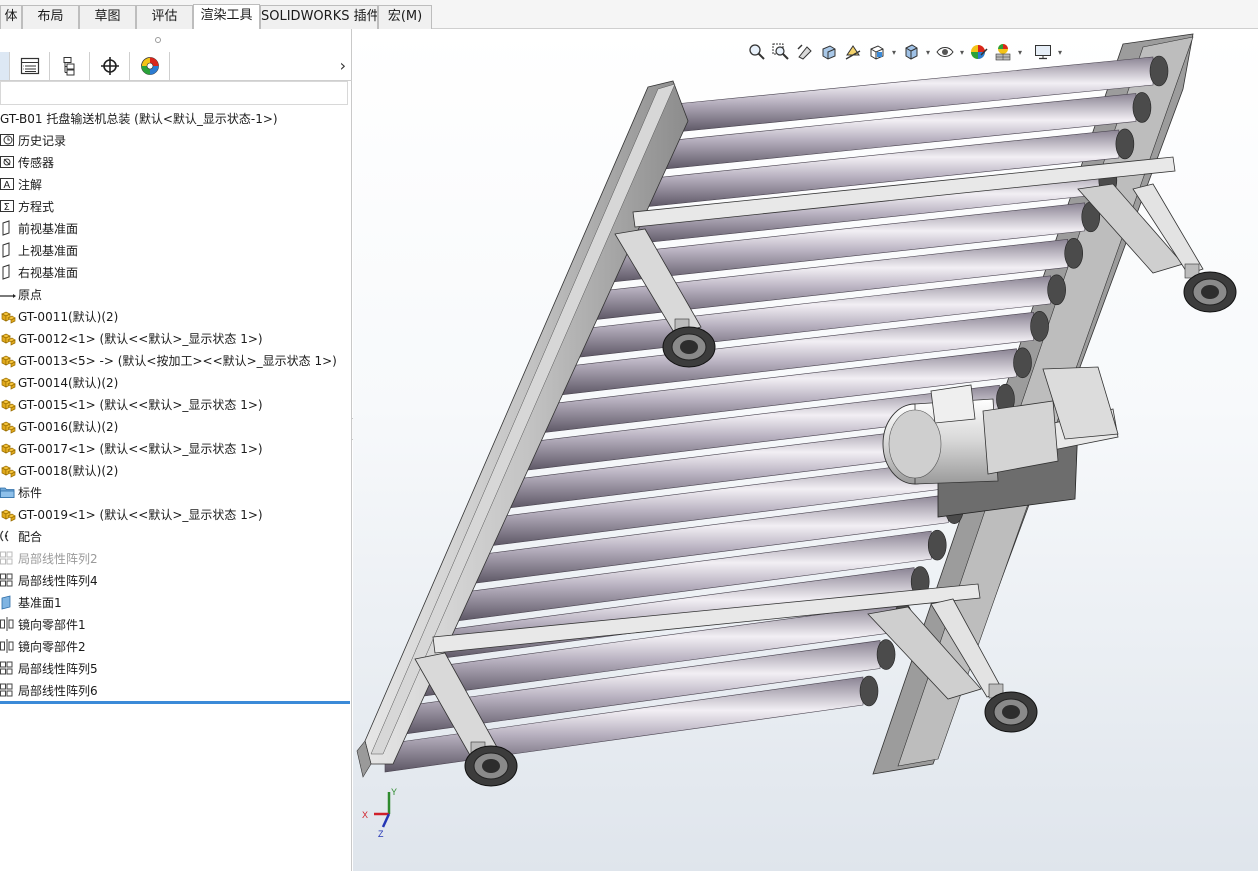 This screenshot has height=871, width=1258. Describe the element at coordinates (5, 66) in the screenshot. I see `feature-tree-icon` at that location.